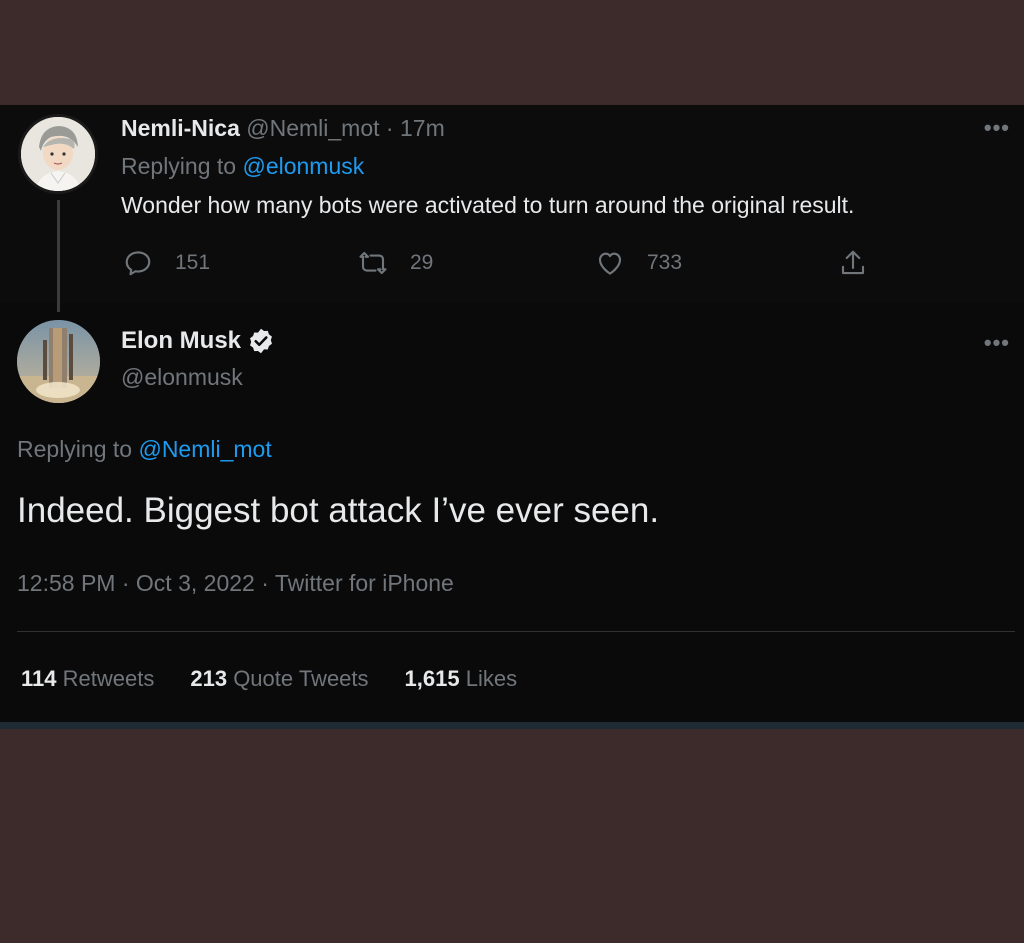  What do you see at coordinates (665, 262) in the screenshot?
I see `like-count: 733` at bounding box center [665, 262].